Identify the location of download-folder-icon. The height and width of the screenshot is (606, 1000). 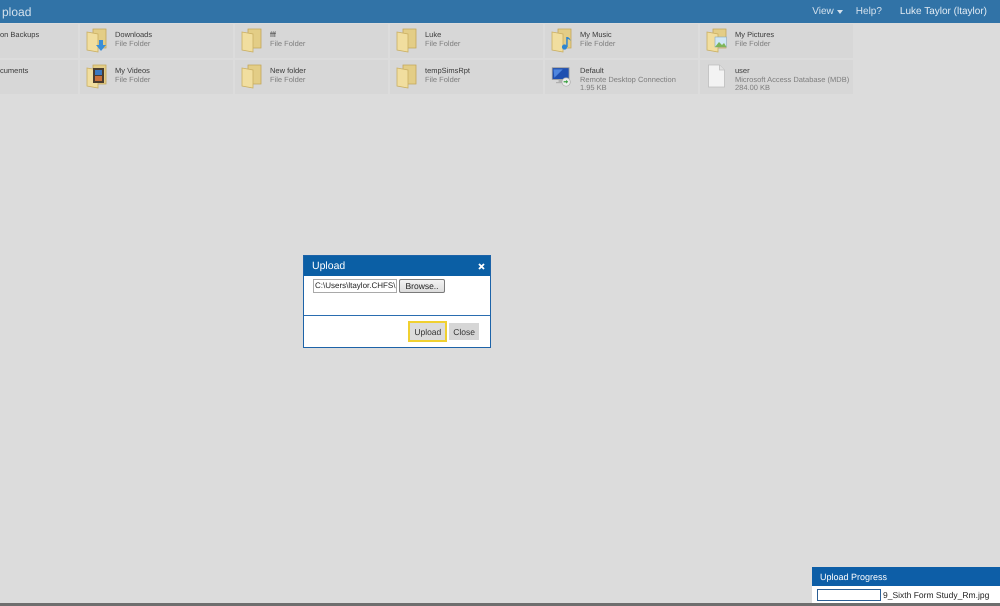
(96, 40).